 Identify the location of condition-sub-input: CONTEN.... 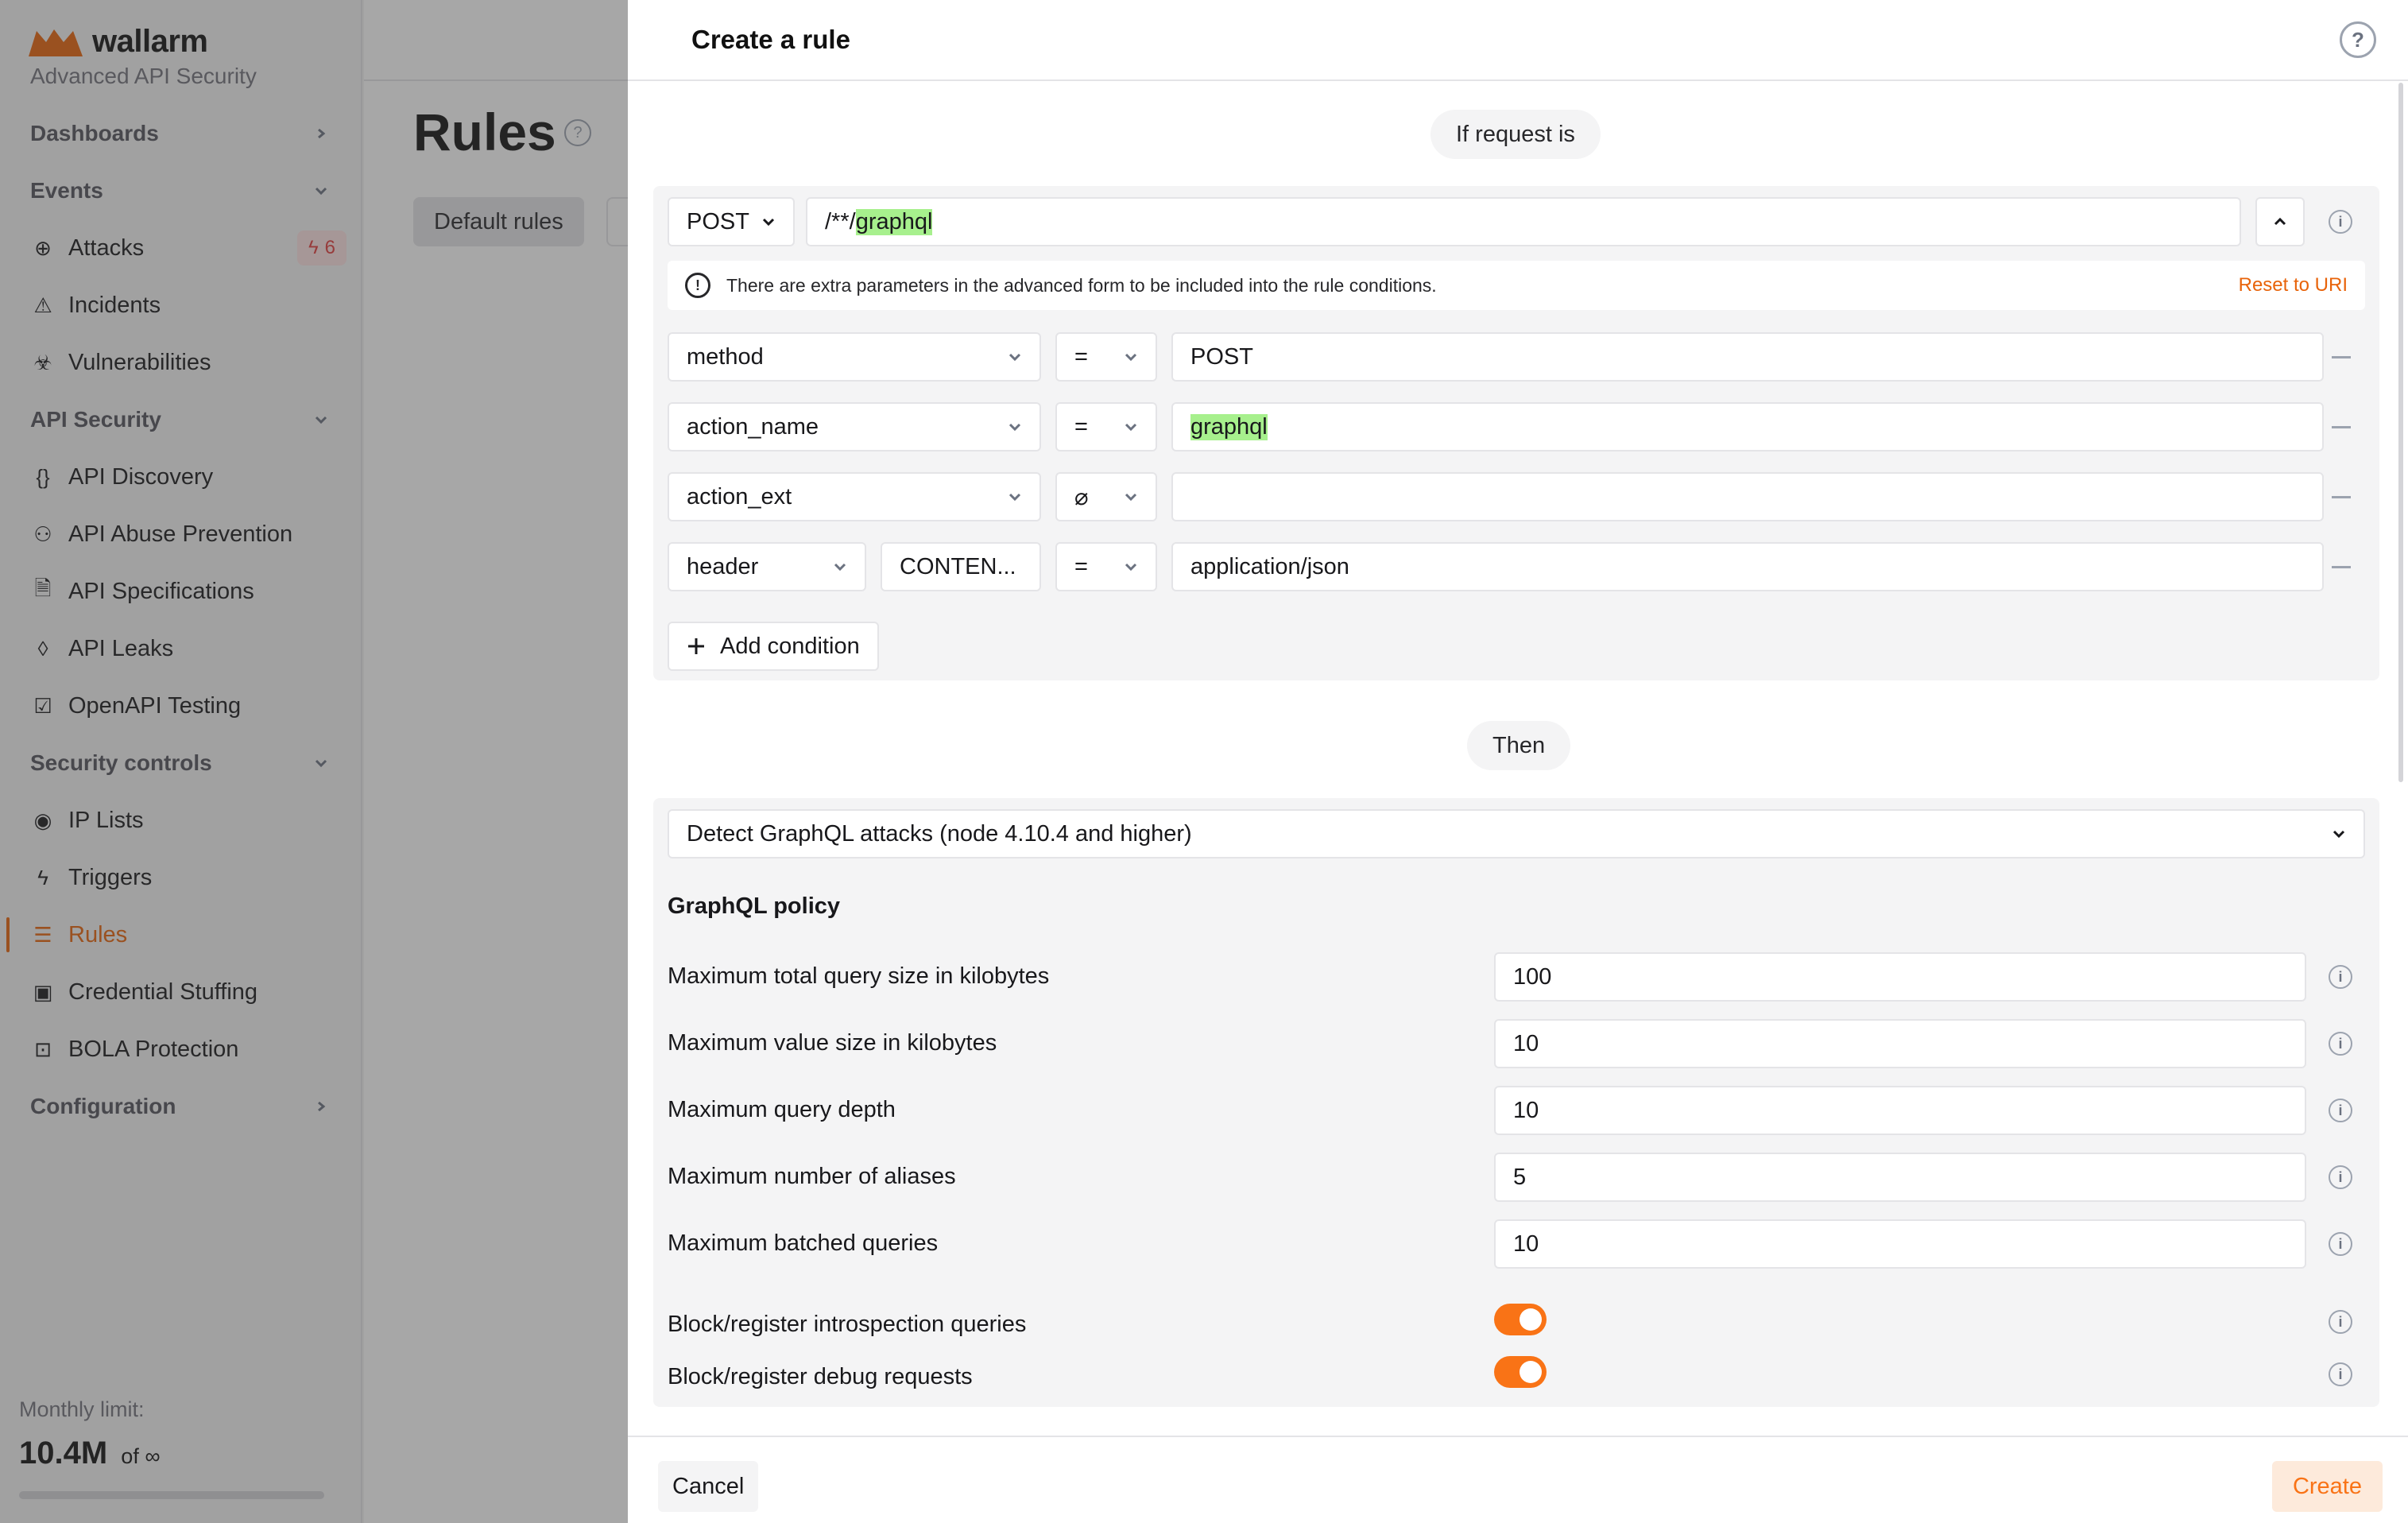
(961, 566).